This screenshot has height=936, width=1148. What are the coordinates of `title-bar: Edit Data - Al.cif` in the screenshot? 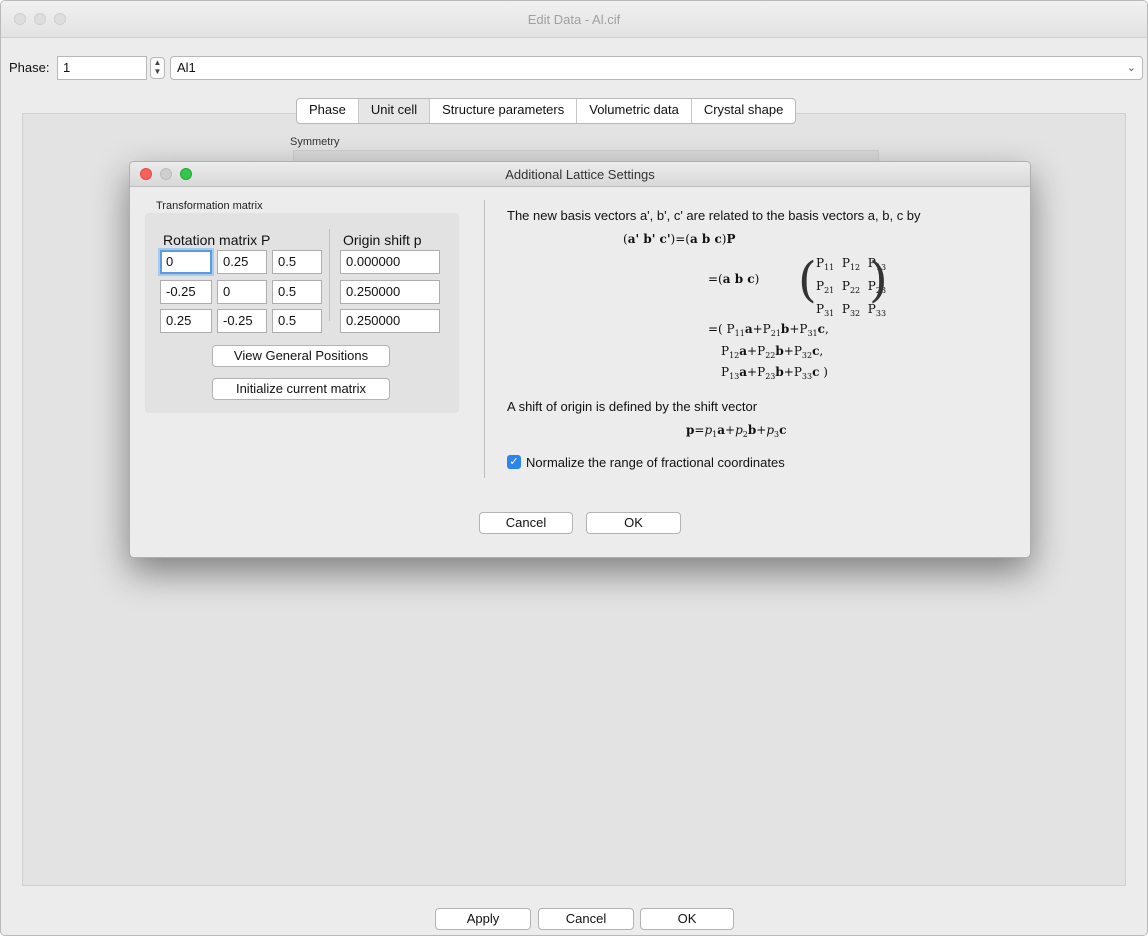 It's located at (574, 19).